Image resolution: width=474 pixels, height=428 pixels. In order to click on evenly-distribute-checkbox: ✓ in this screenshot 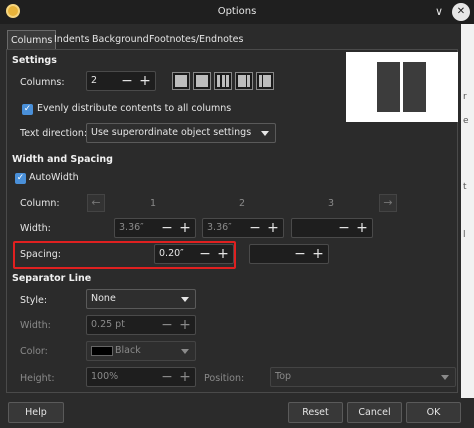, I will do `click(27, 109)`.